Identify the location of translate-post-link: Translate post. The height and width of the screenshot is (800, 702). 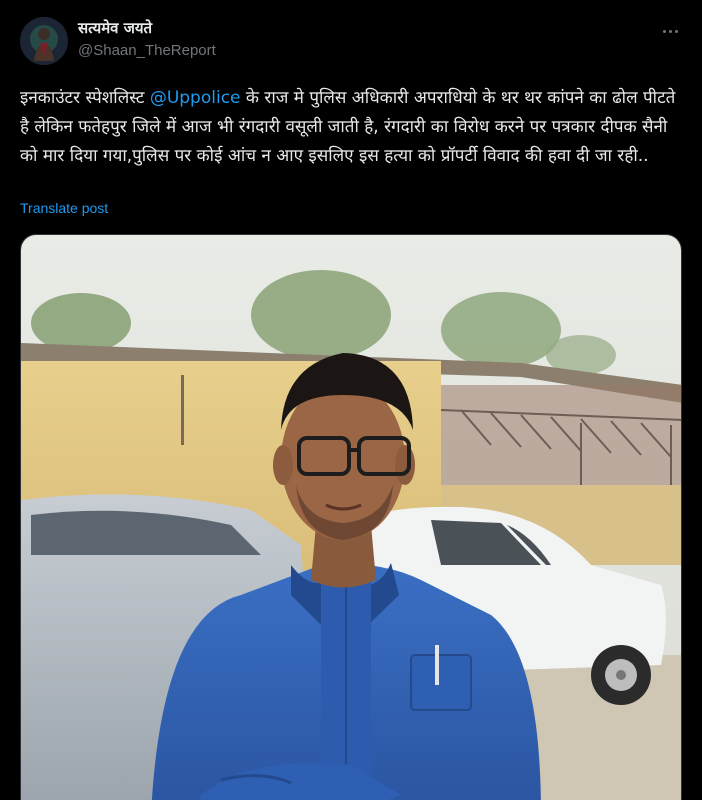
(64, 208).